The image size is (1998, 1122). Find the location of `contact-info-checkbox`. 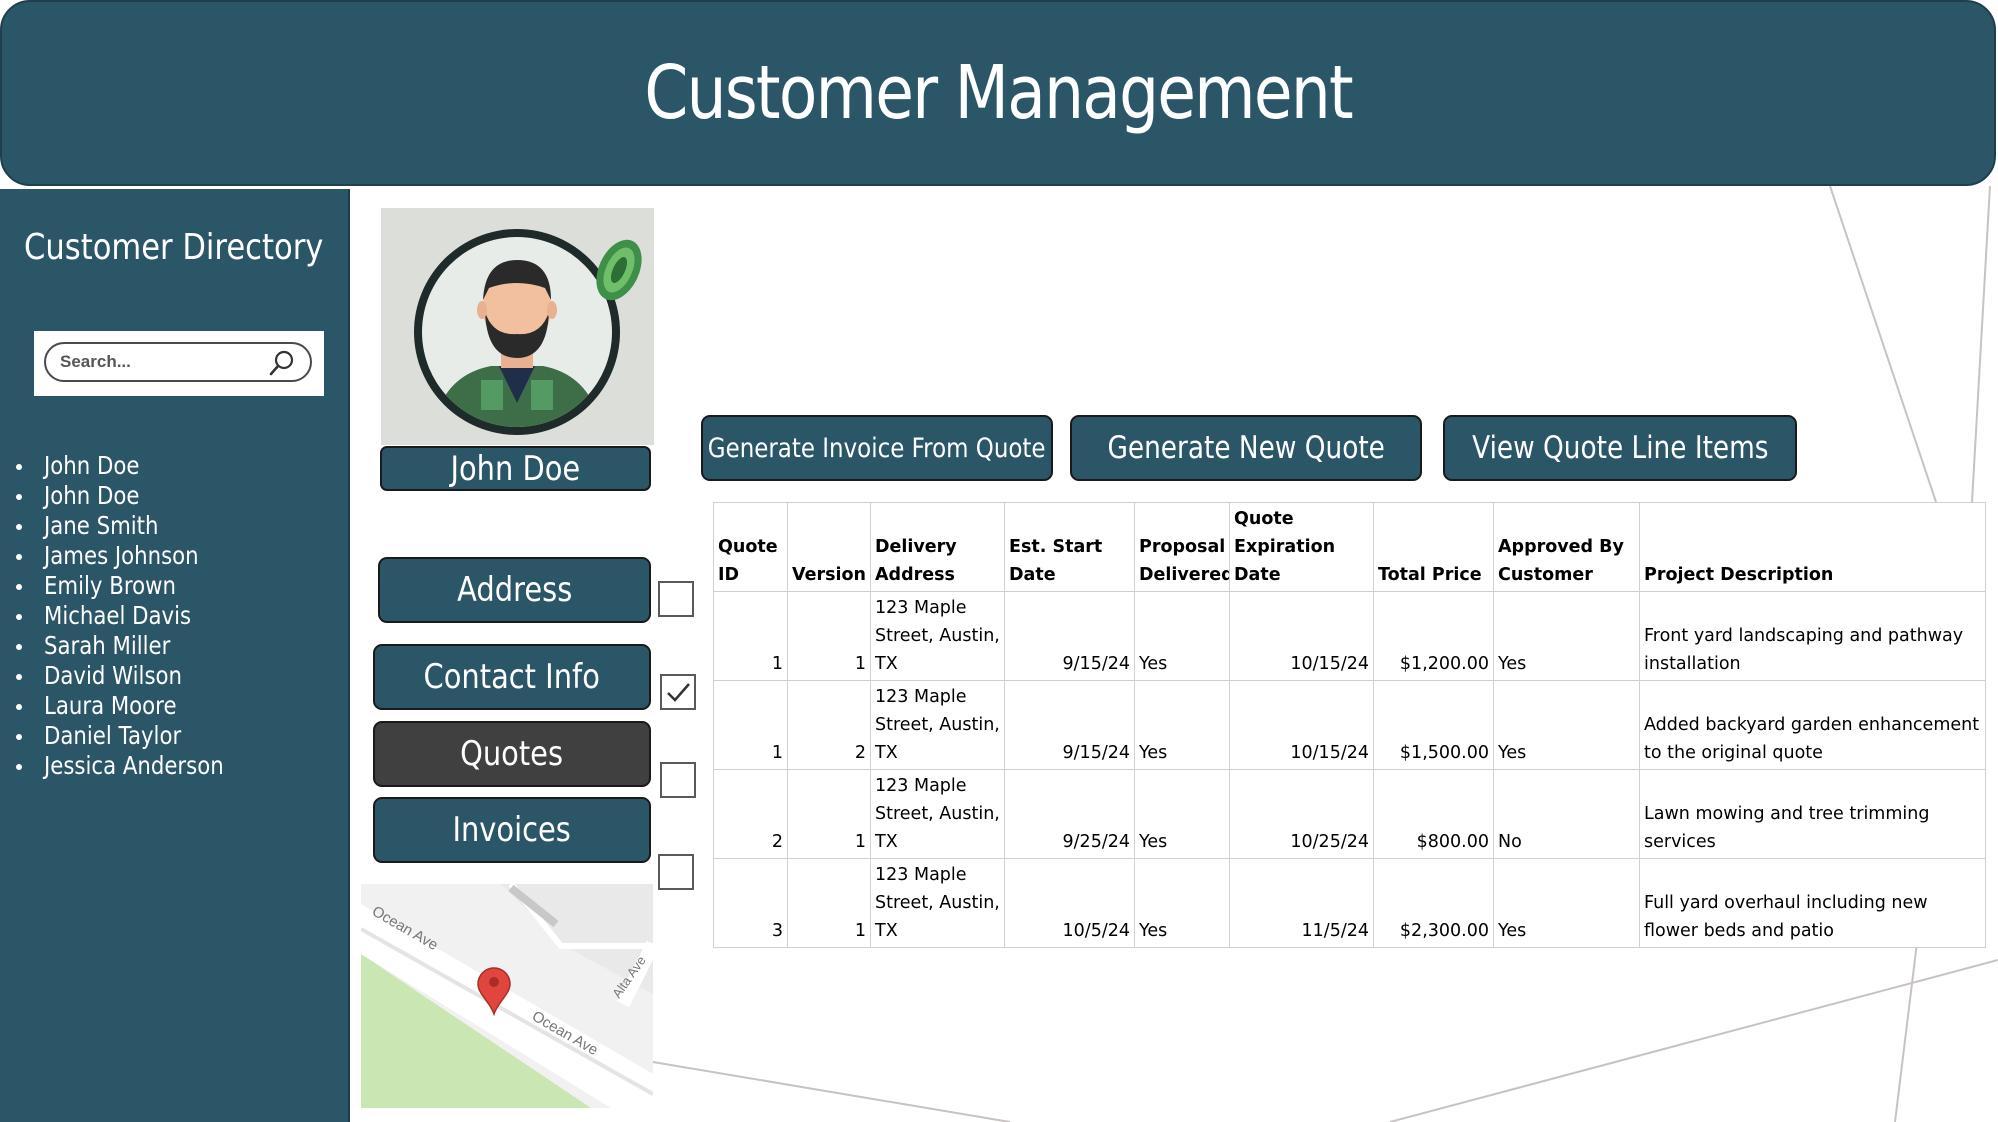

contact-info-checkbox is located at coordinates (678, 692).